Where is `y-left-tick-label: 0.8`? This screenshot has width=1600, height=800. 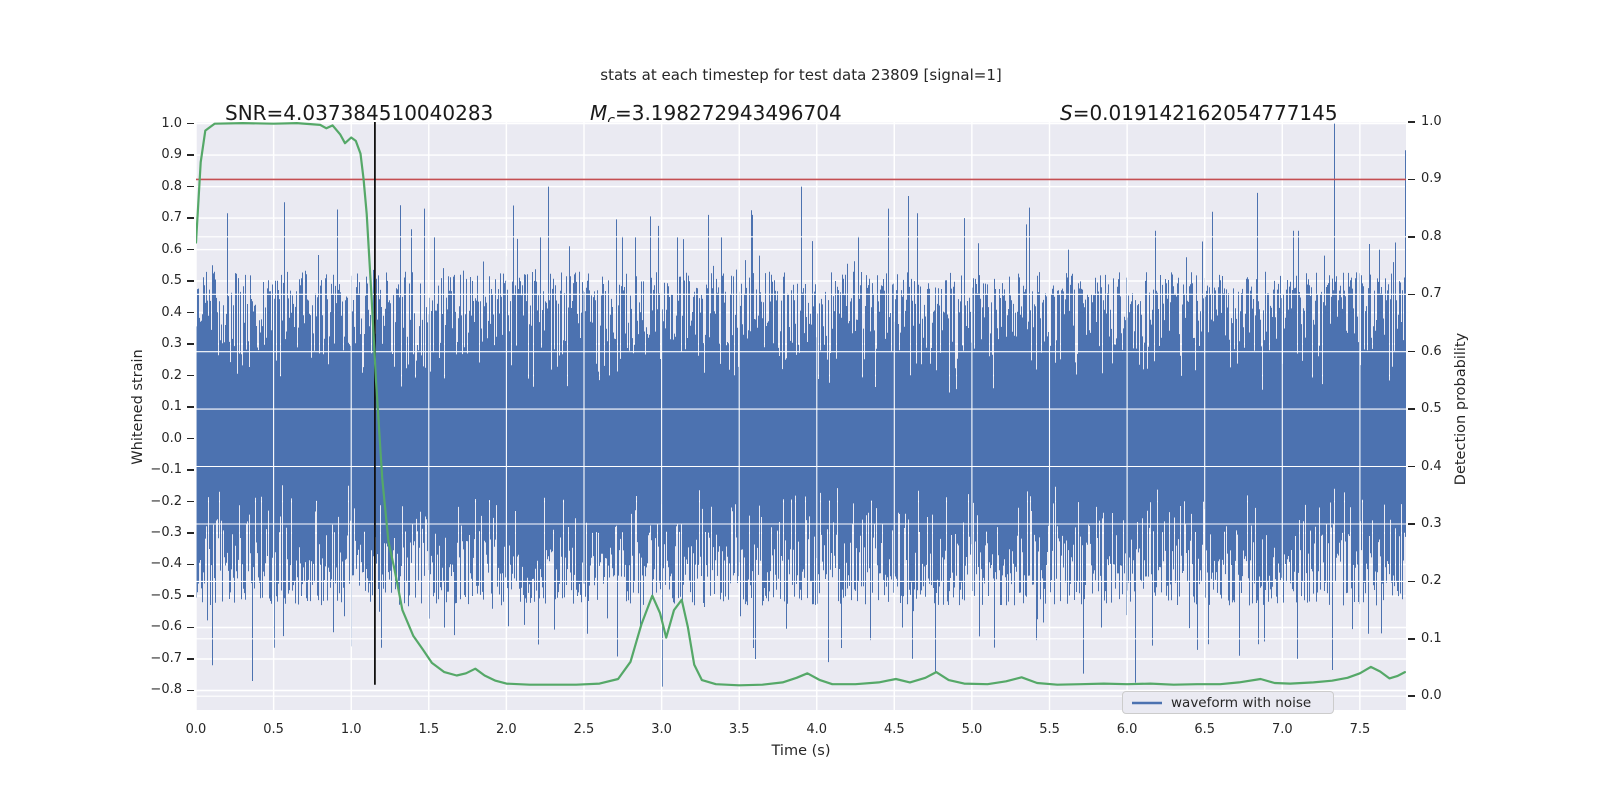 y-left-tick-label: 0.8 is located at coordinates (171, 186).